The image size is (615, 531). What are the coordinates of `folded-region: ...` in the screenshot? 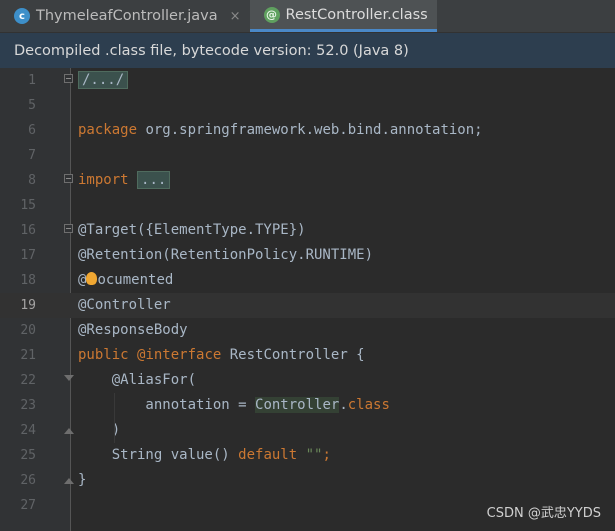 It's located at (154, 180).